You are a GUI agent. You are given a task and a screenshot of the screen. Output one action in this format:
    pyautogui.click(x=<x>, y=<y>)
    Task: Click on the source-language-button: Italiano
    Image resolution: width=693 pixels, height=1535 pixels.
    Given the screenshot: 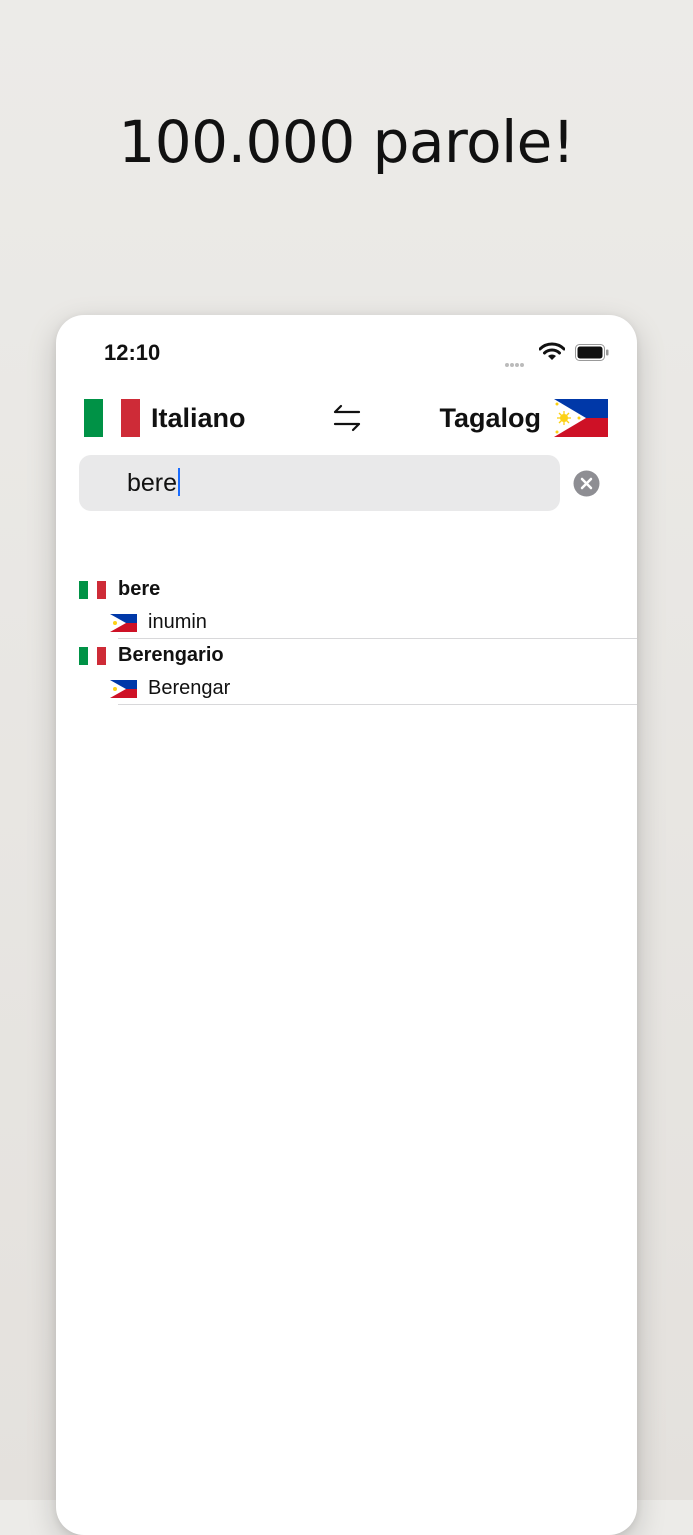 What is the action you would take?
    pyautogui.click(x=198, y=418)
    